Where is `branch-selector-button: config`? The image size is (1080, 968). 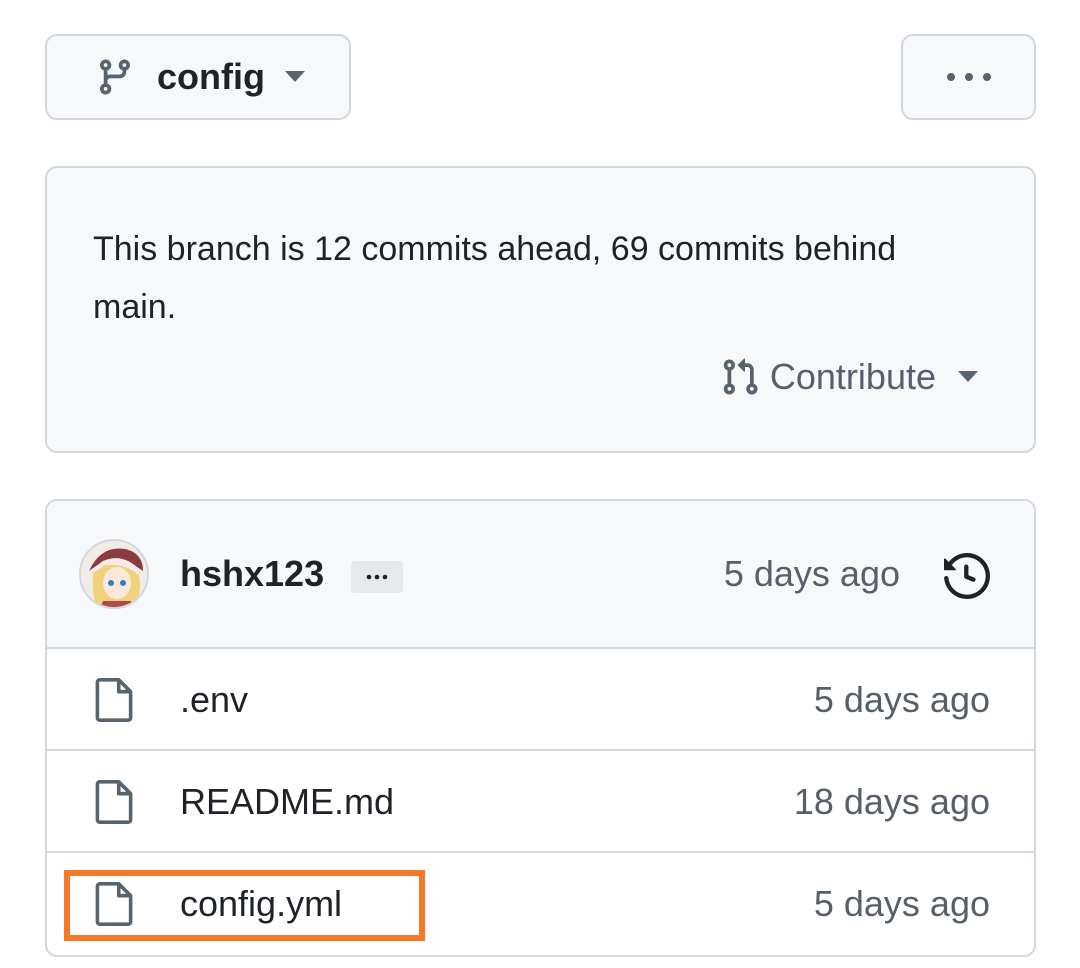 branch-selector-button: config is located at coordinates (198, 77).